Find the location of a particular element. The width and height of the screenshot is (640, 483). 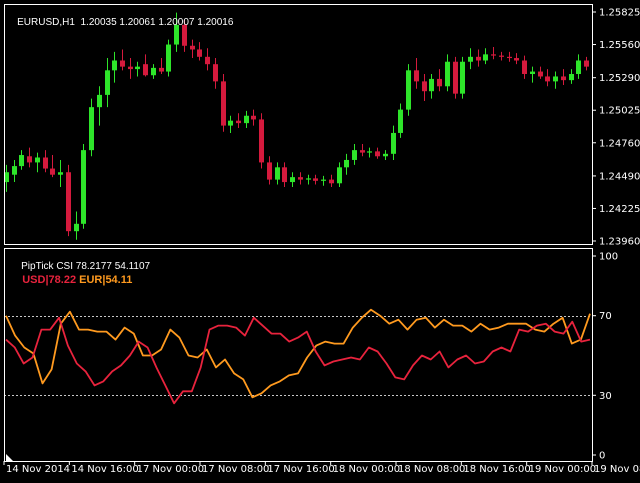

ohlc-values: 1.20035 1.20061 1.20007 1.20016 is located at coordinates (157, 22).